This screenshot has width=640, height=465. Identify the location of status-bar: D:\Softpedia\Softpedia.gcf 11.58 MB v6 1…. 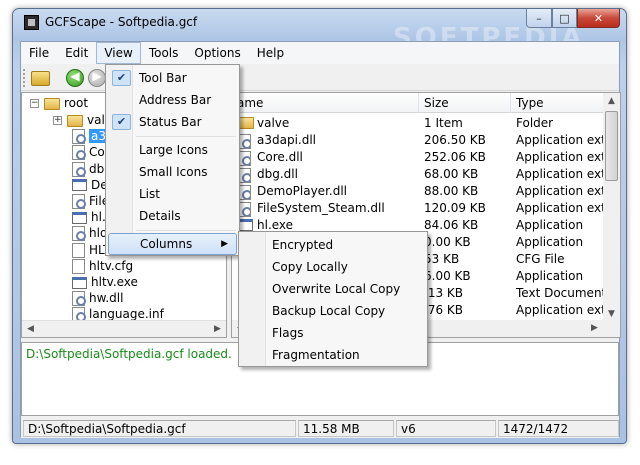
(320, 428).